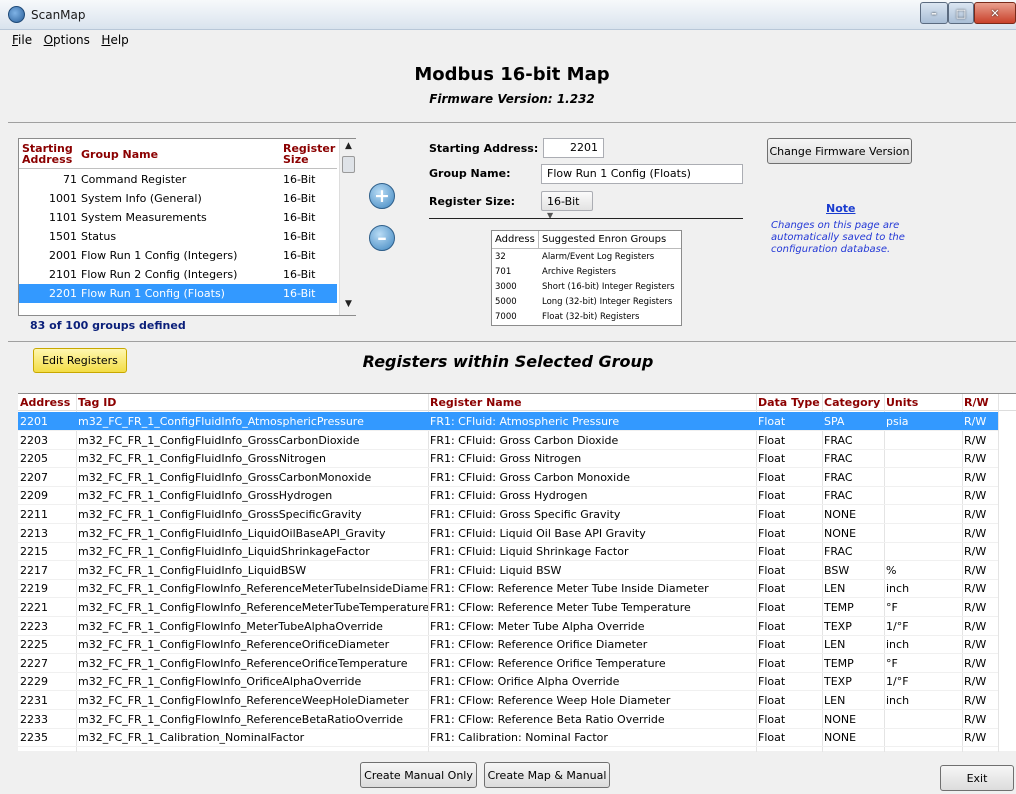  What do you see at coordinates (898, 645) in the screenshot?
I see `register-units: inch` at bounding box center [898, 645].